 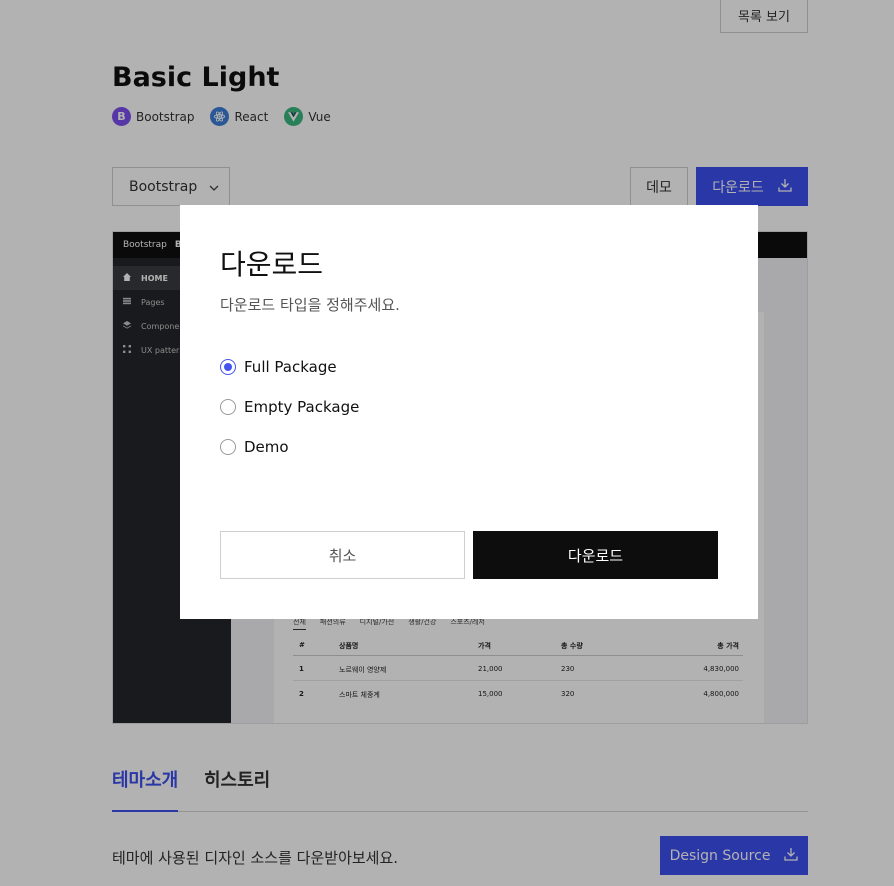 I want to click on option-full-package: Full Package, so click(x=278, y=367).